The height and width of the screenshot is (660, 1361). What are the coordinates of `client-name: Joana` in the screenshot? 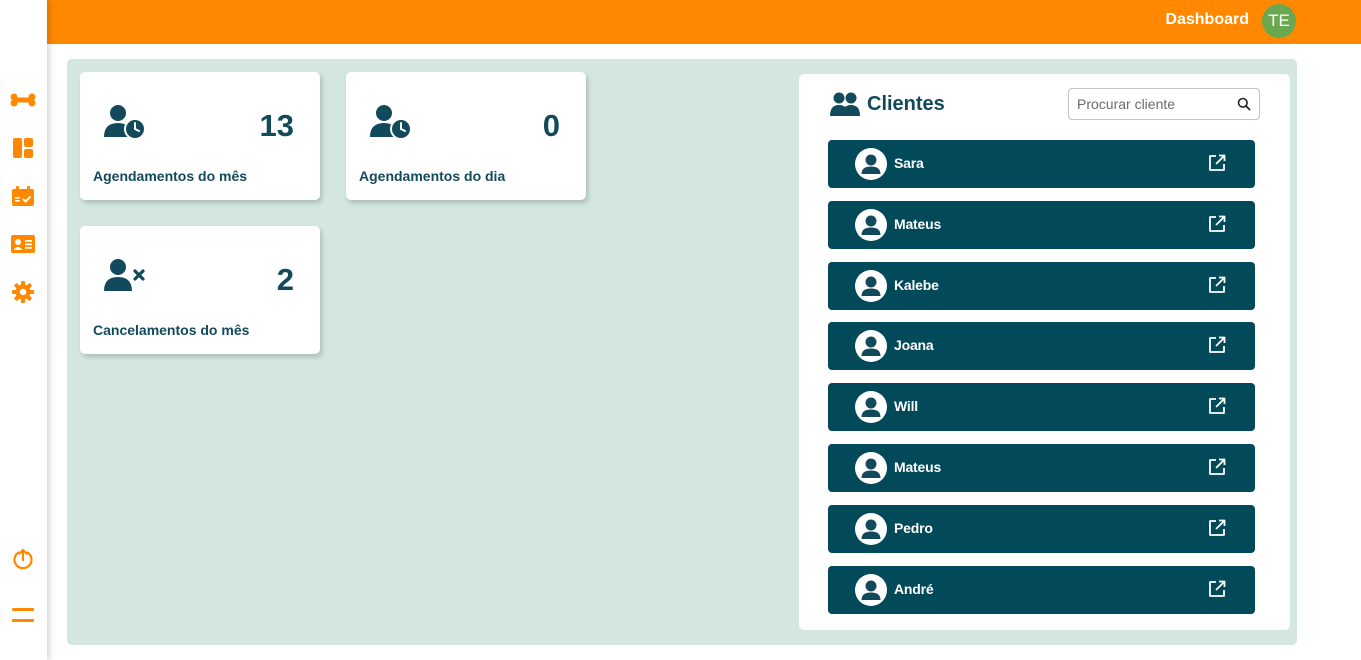 It's located at (914, 345).